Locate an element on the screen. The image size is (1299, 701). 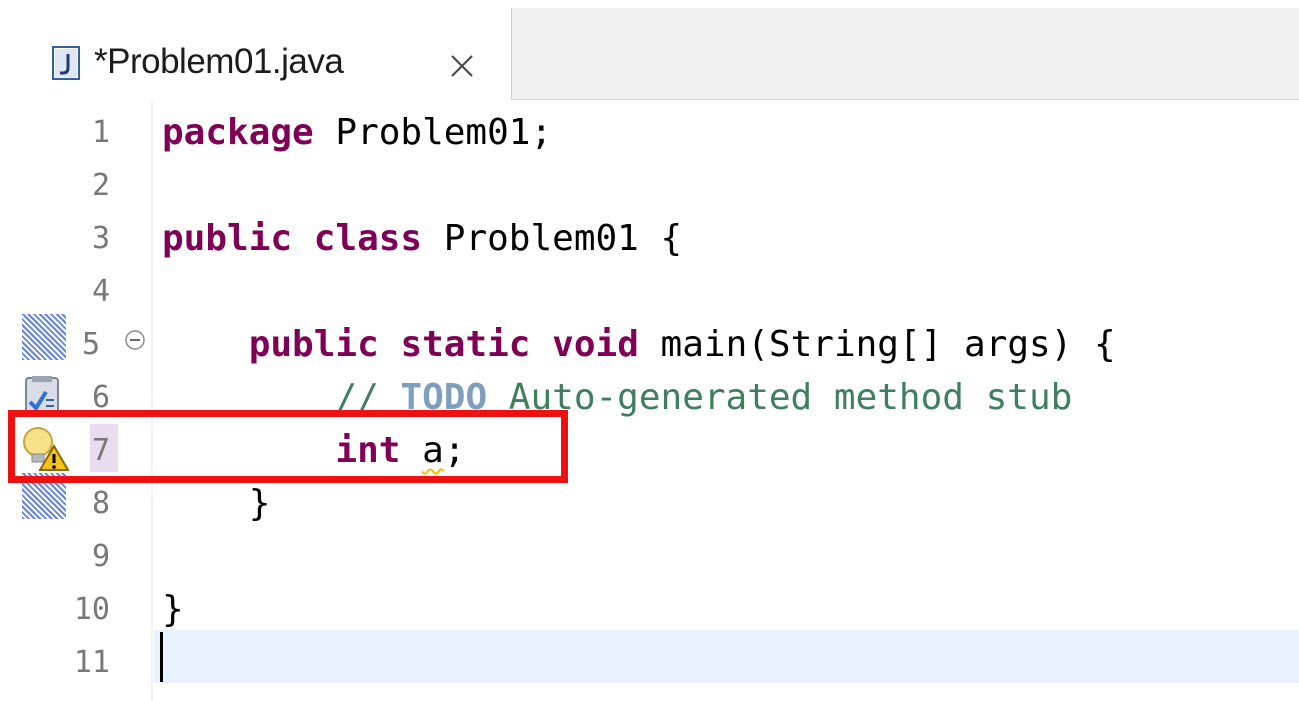
editor-tab-problem01: *Problem01.java is located at coordinates (262, 54).